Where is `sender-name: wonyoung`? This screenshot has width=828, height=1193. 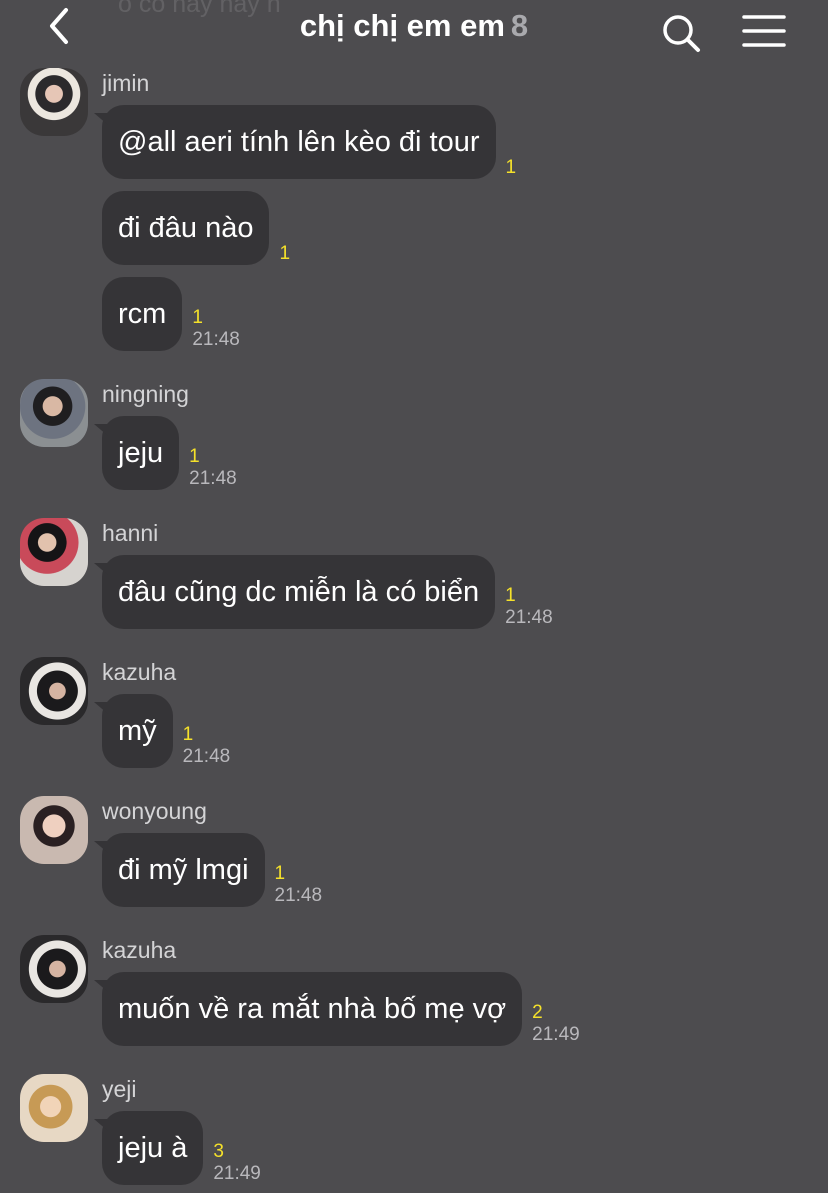
sender-name: wonyoung is located at coordinates (154, 811).